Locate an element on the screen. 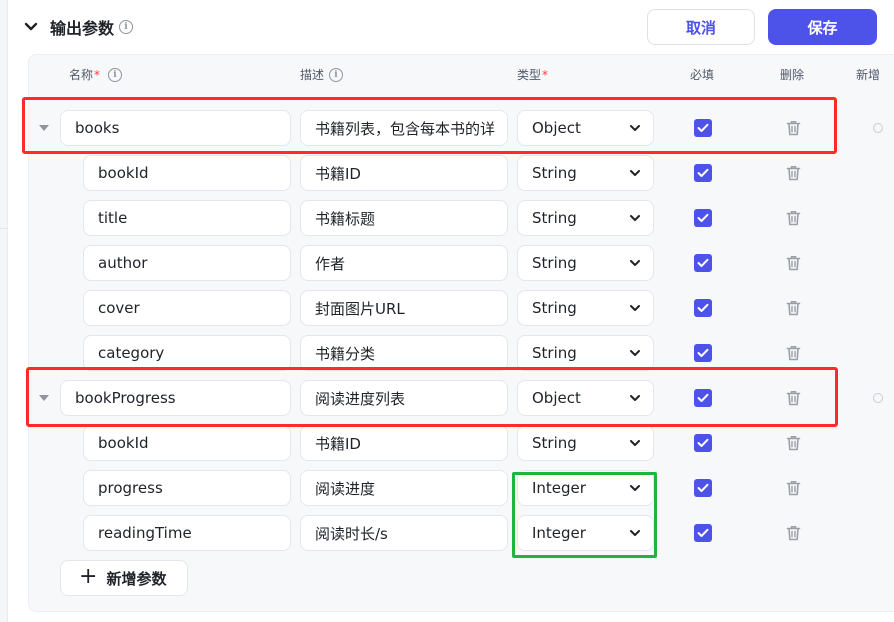 The image size is (894, 622). section-title: 输出参数 is located at coordinates (82, 28).